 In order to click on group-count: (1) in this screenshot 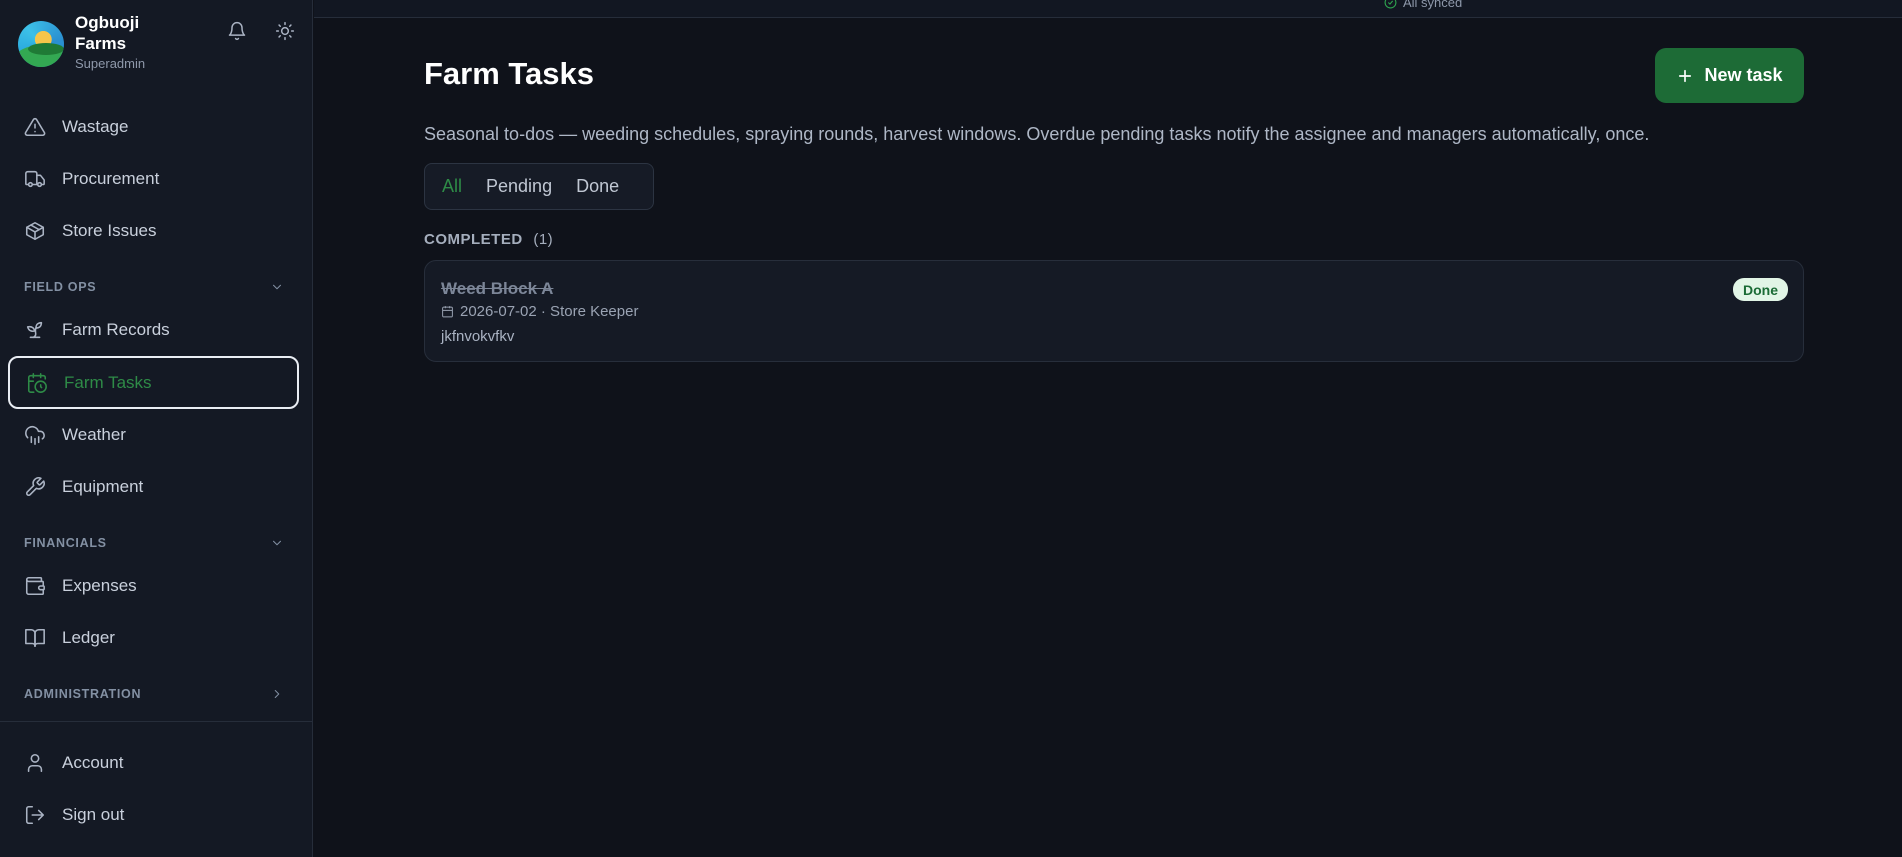, I will do `click(543, 239)`.